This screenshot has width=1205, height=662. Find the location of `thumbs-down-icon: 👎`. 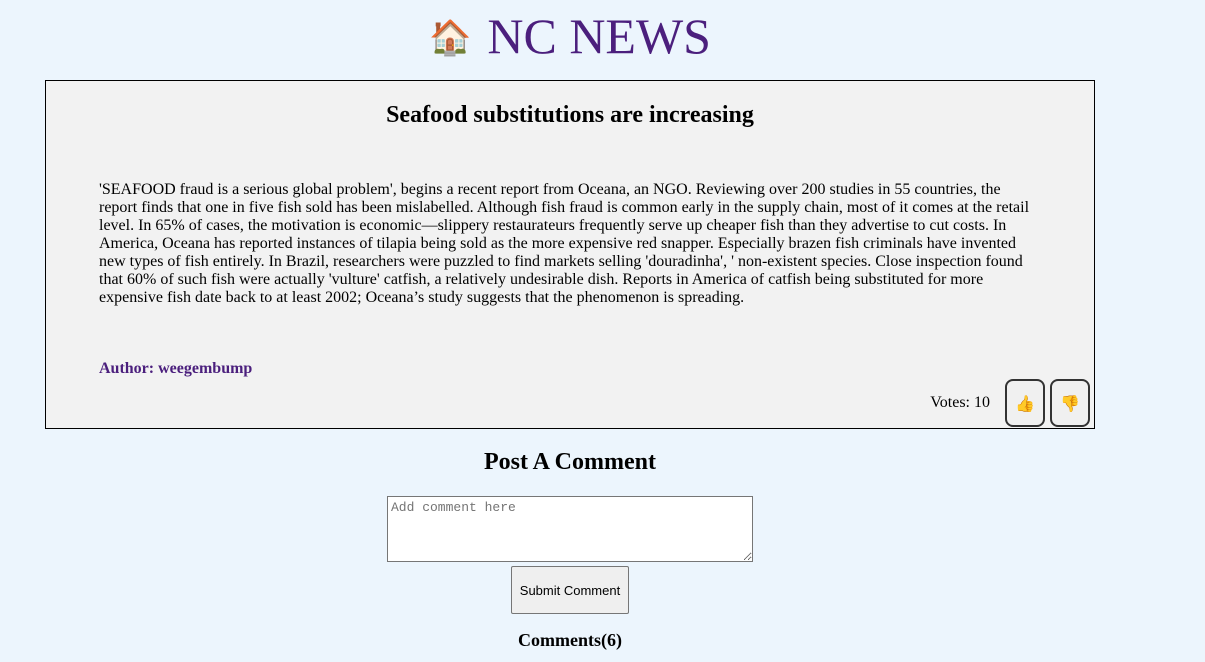

thumbs-down-icon: 👎 is located at coordinates (1070, 403).